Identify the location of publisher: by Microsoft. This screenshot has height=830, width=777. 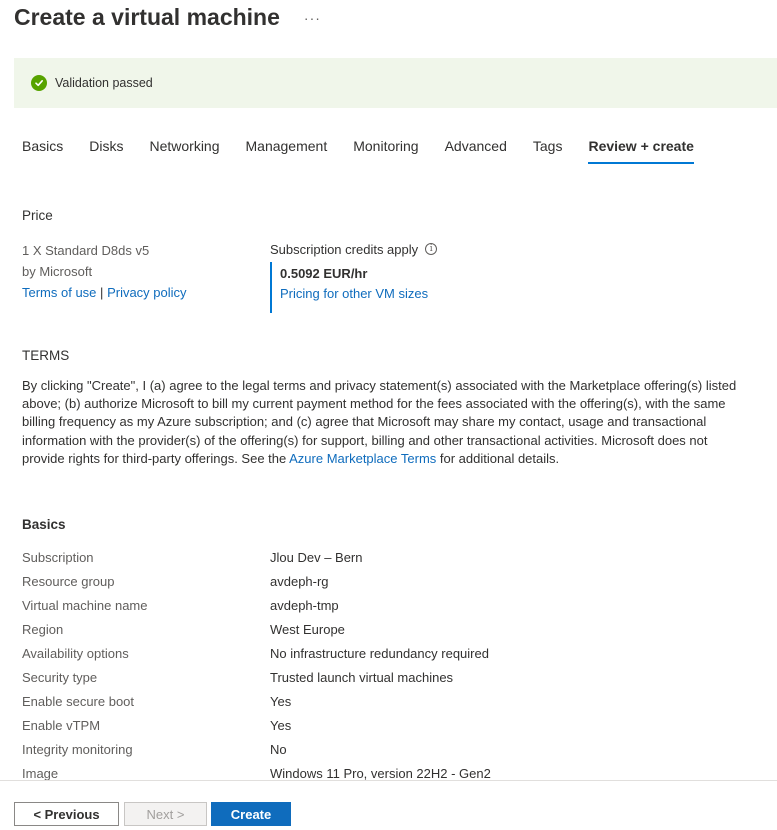
(57, 271).